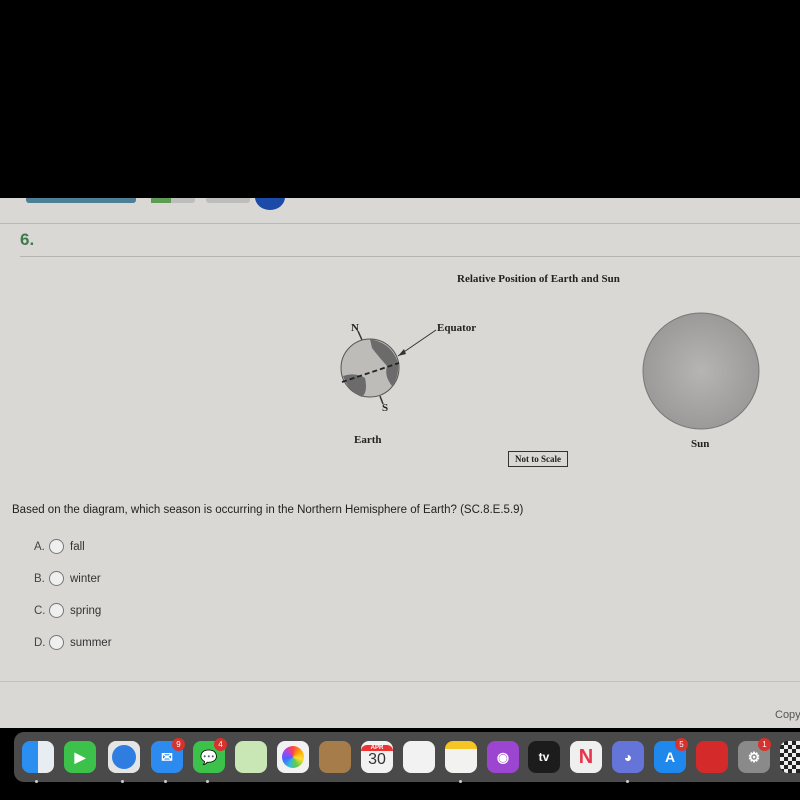  I want to click on sun-circle, so click(701, 371).